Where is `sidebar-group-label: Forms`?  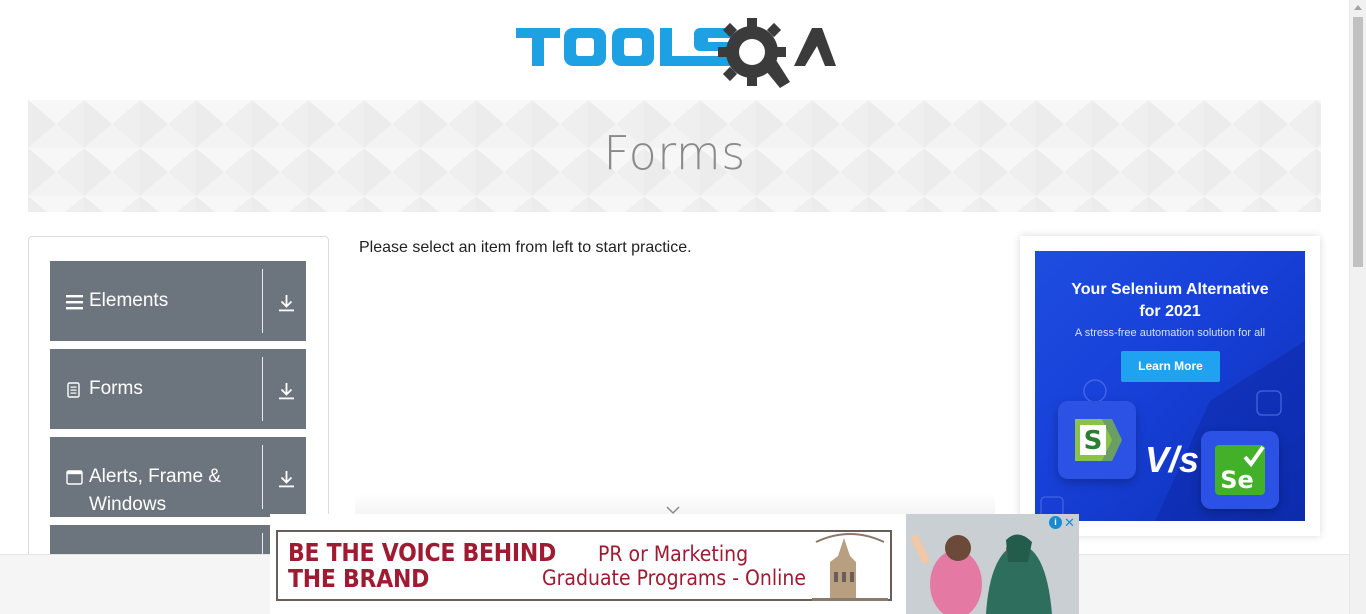 sidebar-group-label: Forms is located at coordinates (116, 388).